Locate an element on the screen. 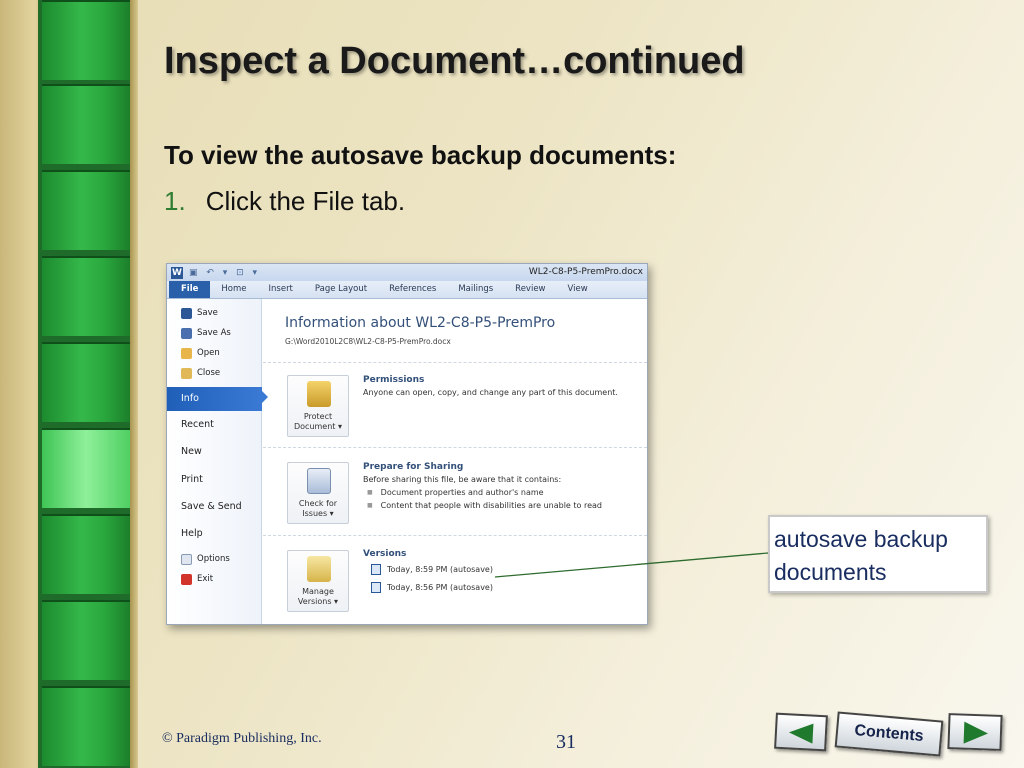 This screenshot has width=1024, height=768. left-film-strip is located at coordinates (69, 384).